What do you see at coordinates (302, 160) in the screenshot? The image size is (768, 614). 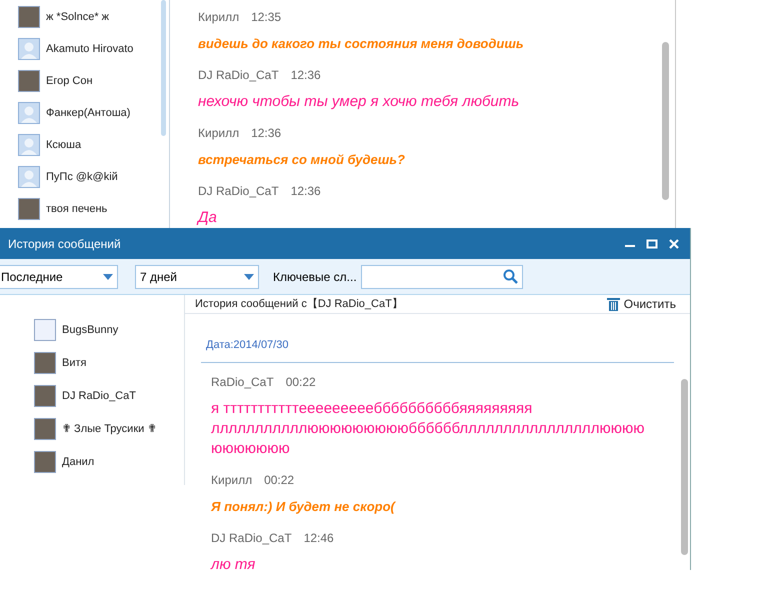 I see `message-text: встречаться со мной будешь?` at bounding box center [302, 160].